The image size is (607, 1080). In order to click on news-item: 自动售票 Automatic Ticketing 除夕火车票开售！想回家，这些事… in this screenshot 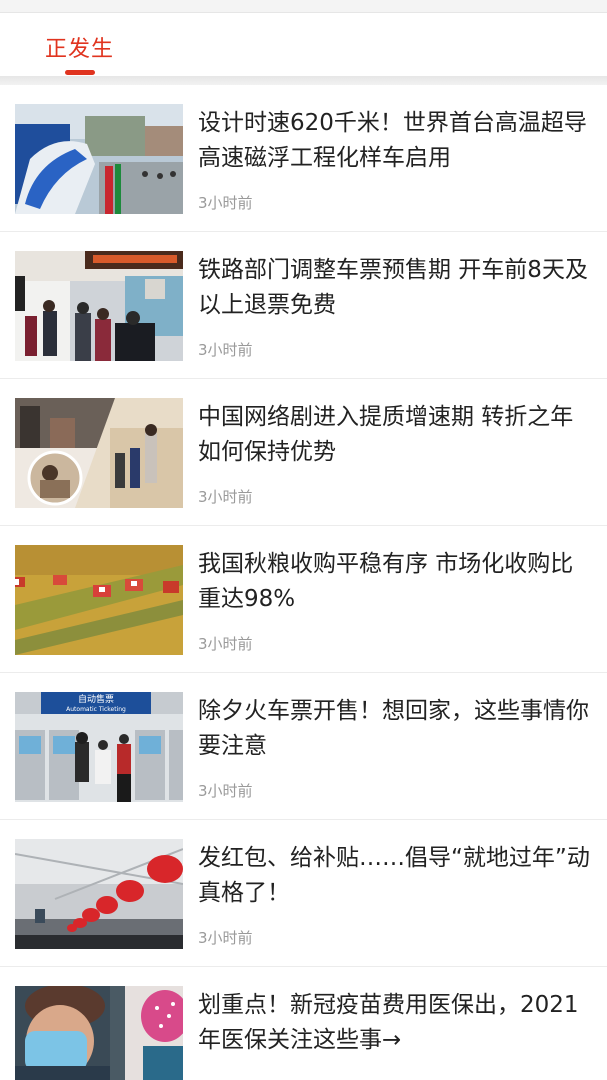, I will do `click(303, 746)`.